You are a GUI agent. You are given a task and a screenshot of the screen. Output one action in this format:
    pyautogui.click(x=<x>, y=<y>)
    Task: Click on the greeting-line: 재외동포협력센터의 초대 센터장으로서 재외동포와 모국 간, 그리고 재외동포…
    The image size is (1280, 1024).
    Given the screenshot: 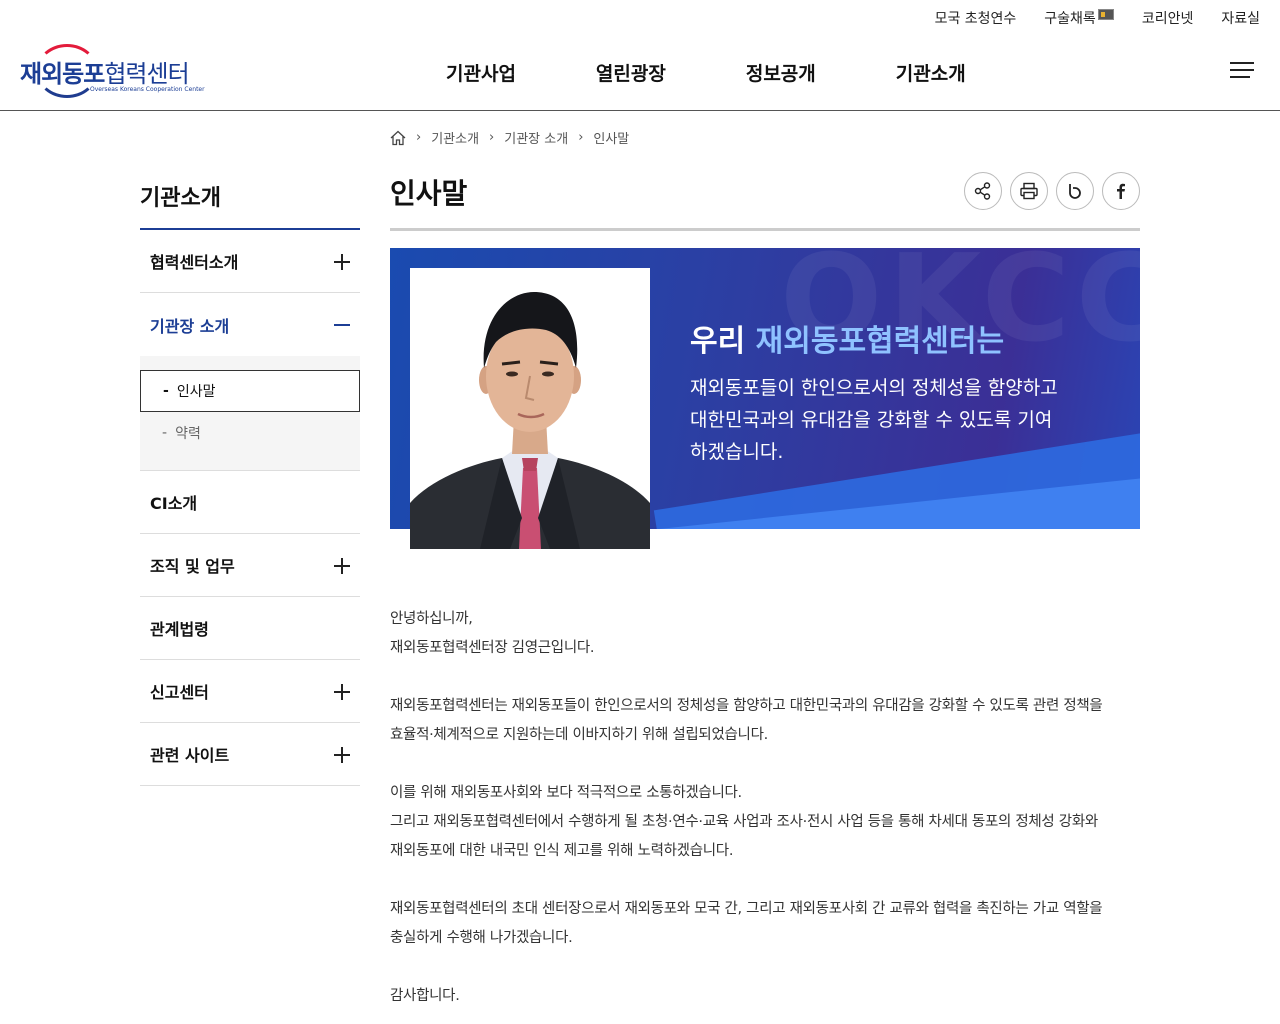 What is the action you would take?
    pyautogui.click(x=746, y=909)
    